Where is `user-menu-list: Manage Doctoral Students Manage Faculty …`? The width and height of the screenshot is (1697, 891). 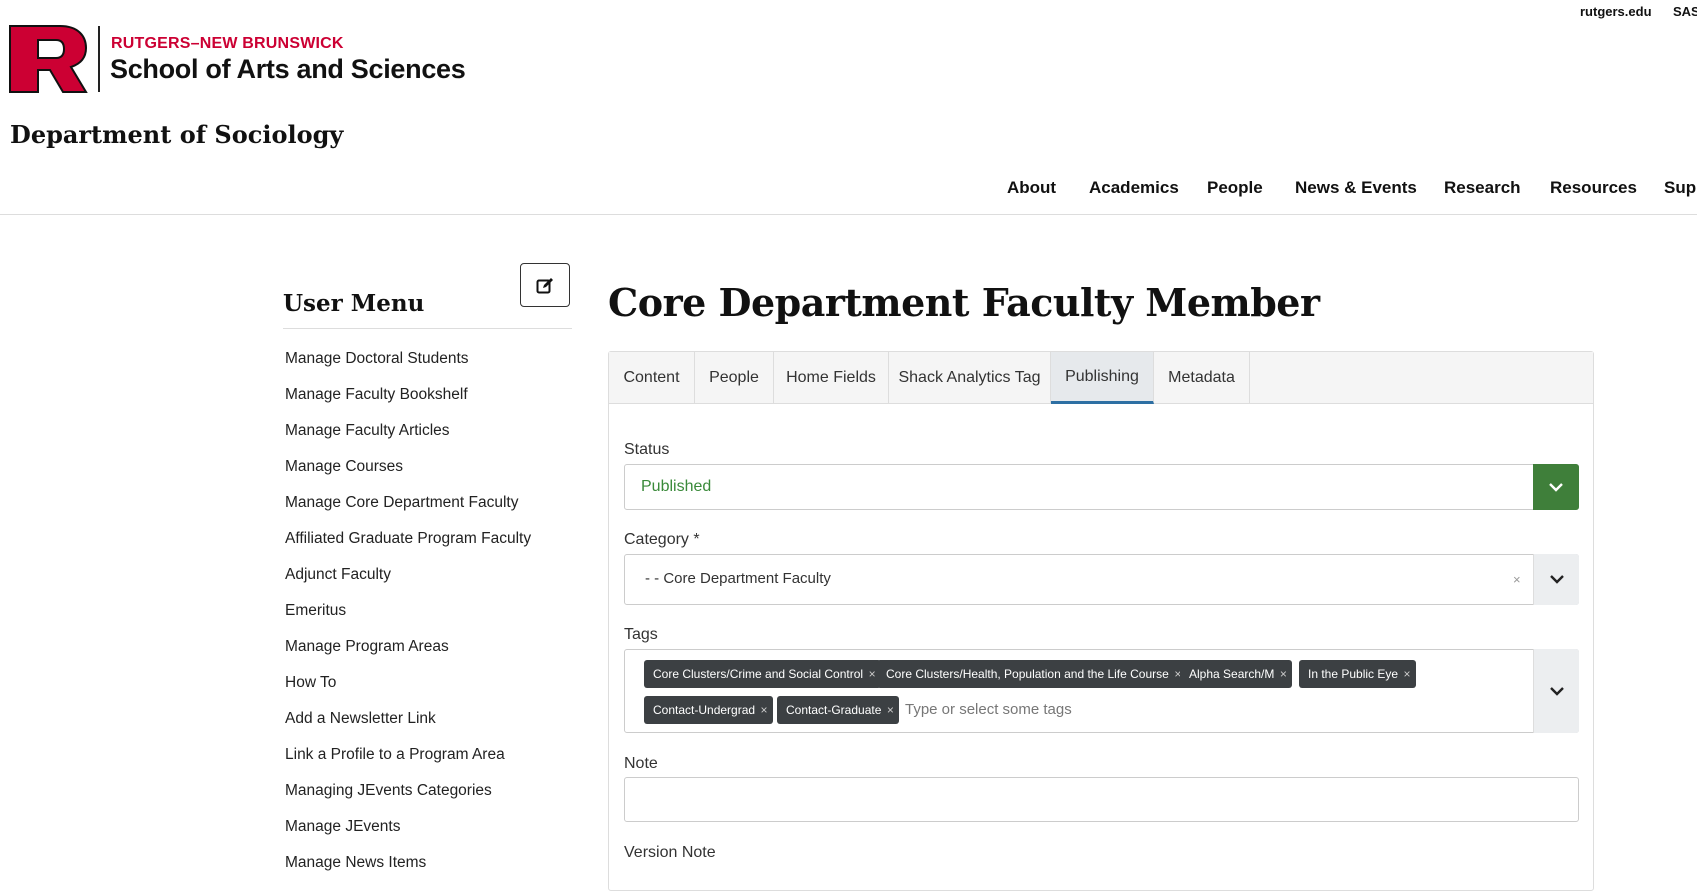
user-menu-list: Manage Doctoral Students Manage Faculty … is located at coordinates (408, 620).